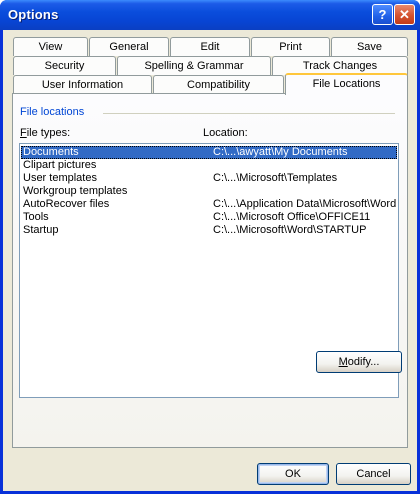  I want to click on close-button: ✕, so click(404, 14).